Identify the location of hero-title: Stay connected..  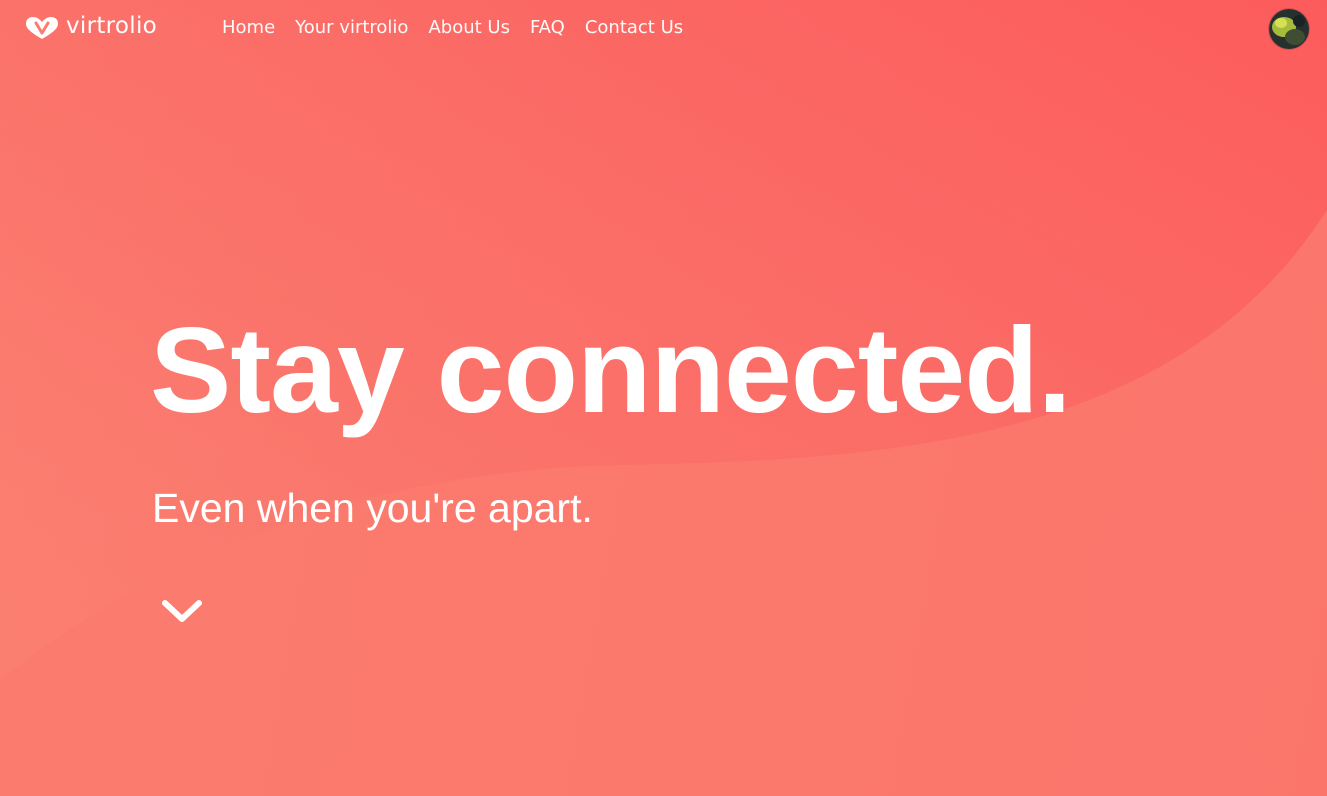
(611, 370).